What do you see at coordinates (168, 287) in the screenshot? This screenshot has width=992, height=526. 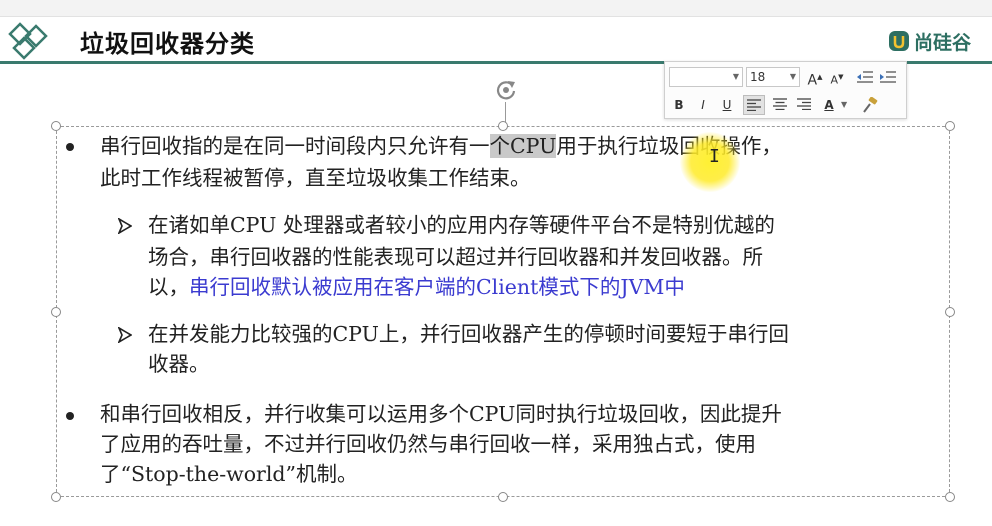 I see `text-run: 以，` at bounding box center [168, 287].